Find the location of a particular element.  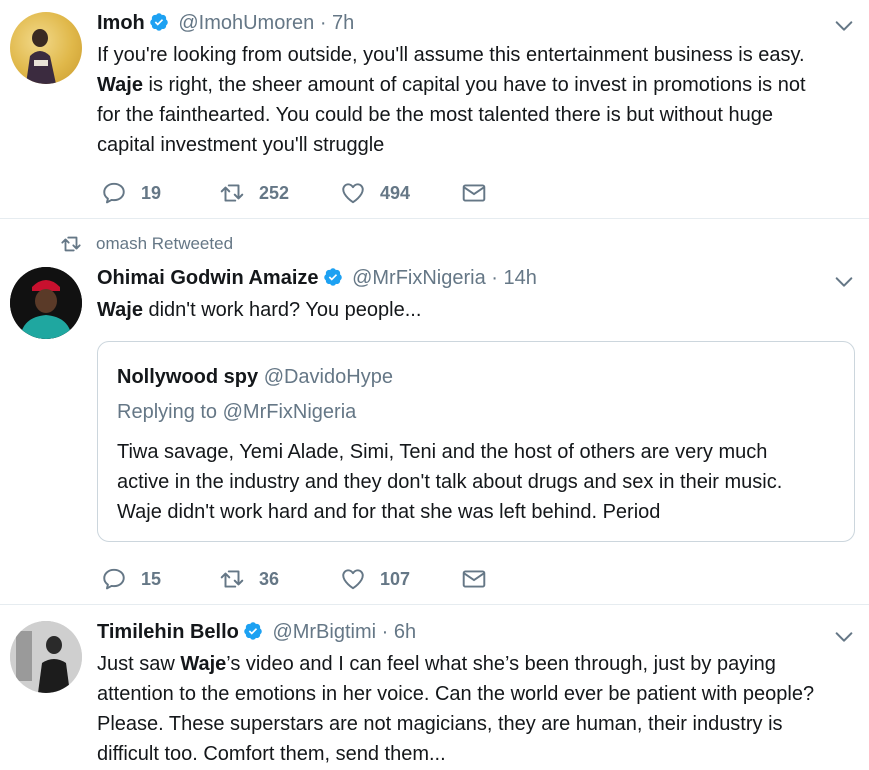

tweet-header: Ohimai Godwin Amaize @MrFixNigeria · 14h is located at coordinates (473, 278).